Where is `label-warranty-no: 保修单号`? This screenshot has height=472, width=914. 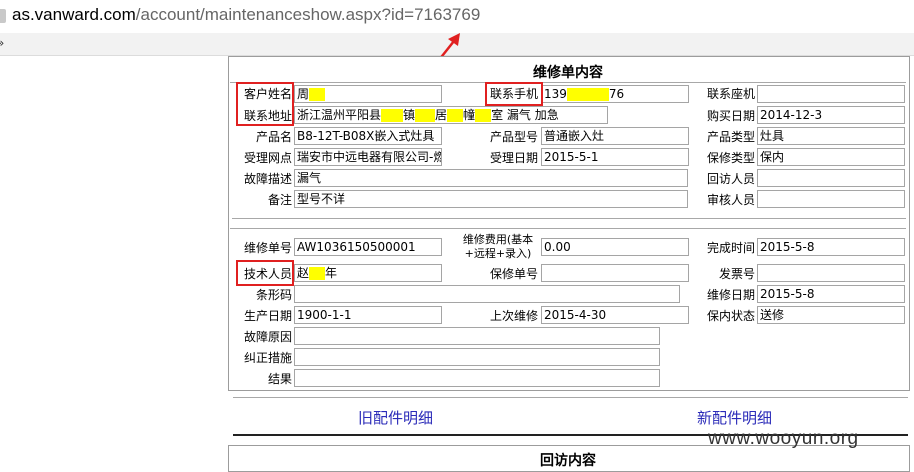 label-warranty-no: 保修单号 is located at coordinates (513, 274).